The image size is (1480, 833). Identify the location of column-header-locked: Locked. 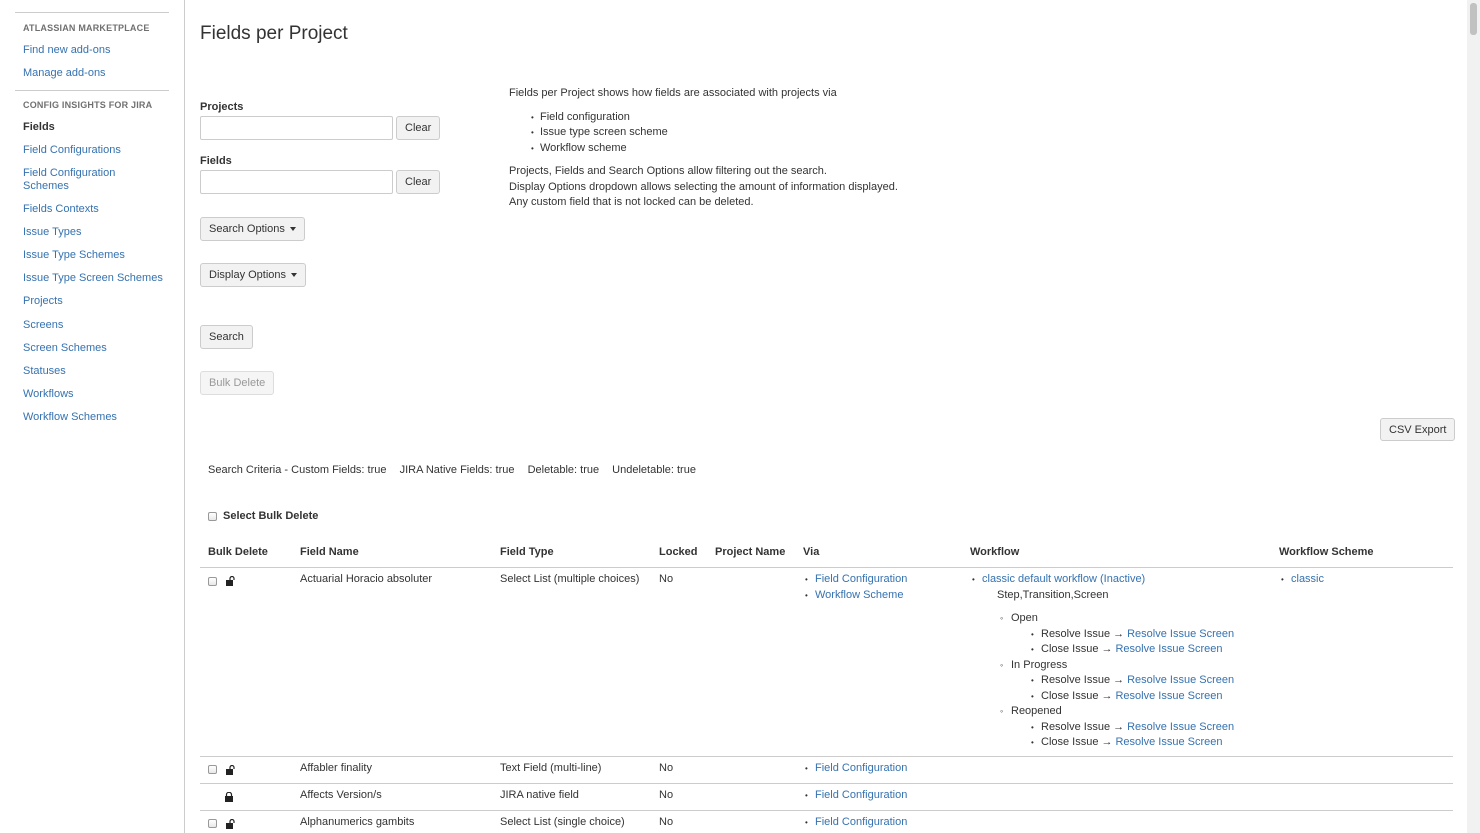
(678, 552).